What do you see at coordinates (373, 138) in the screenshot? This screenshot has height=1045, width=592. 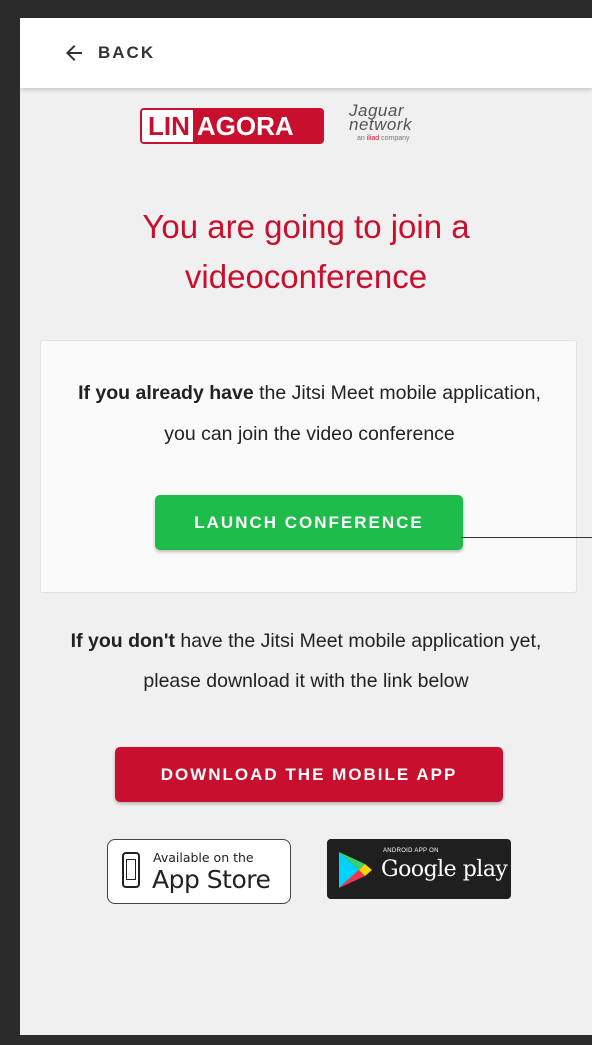 I see `jaguar-sub-brand: iliad` at bounding box center [373, 138].